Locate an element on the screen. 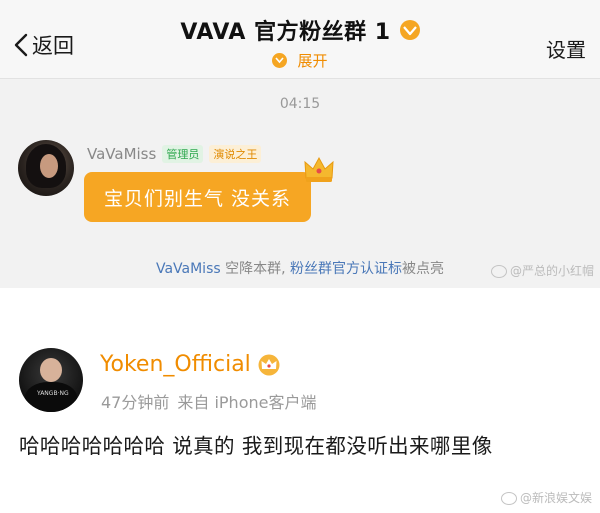 The width and height of the screenshot is (600, 513). post-body: 哈哈哈哈哈哈哈 说真的 我到现在都没听出来哪里像 is located at coordinates (256, 446).